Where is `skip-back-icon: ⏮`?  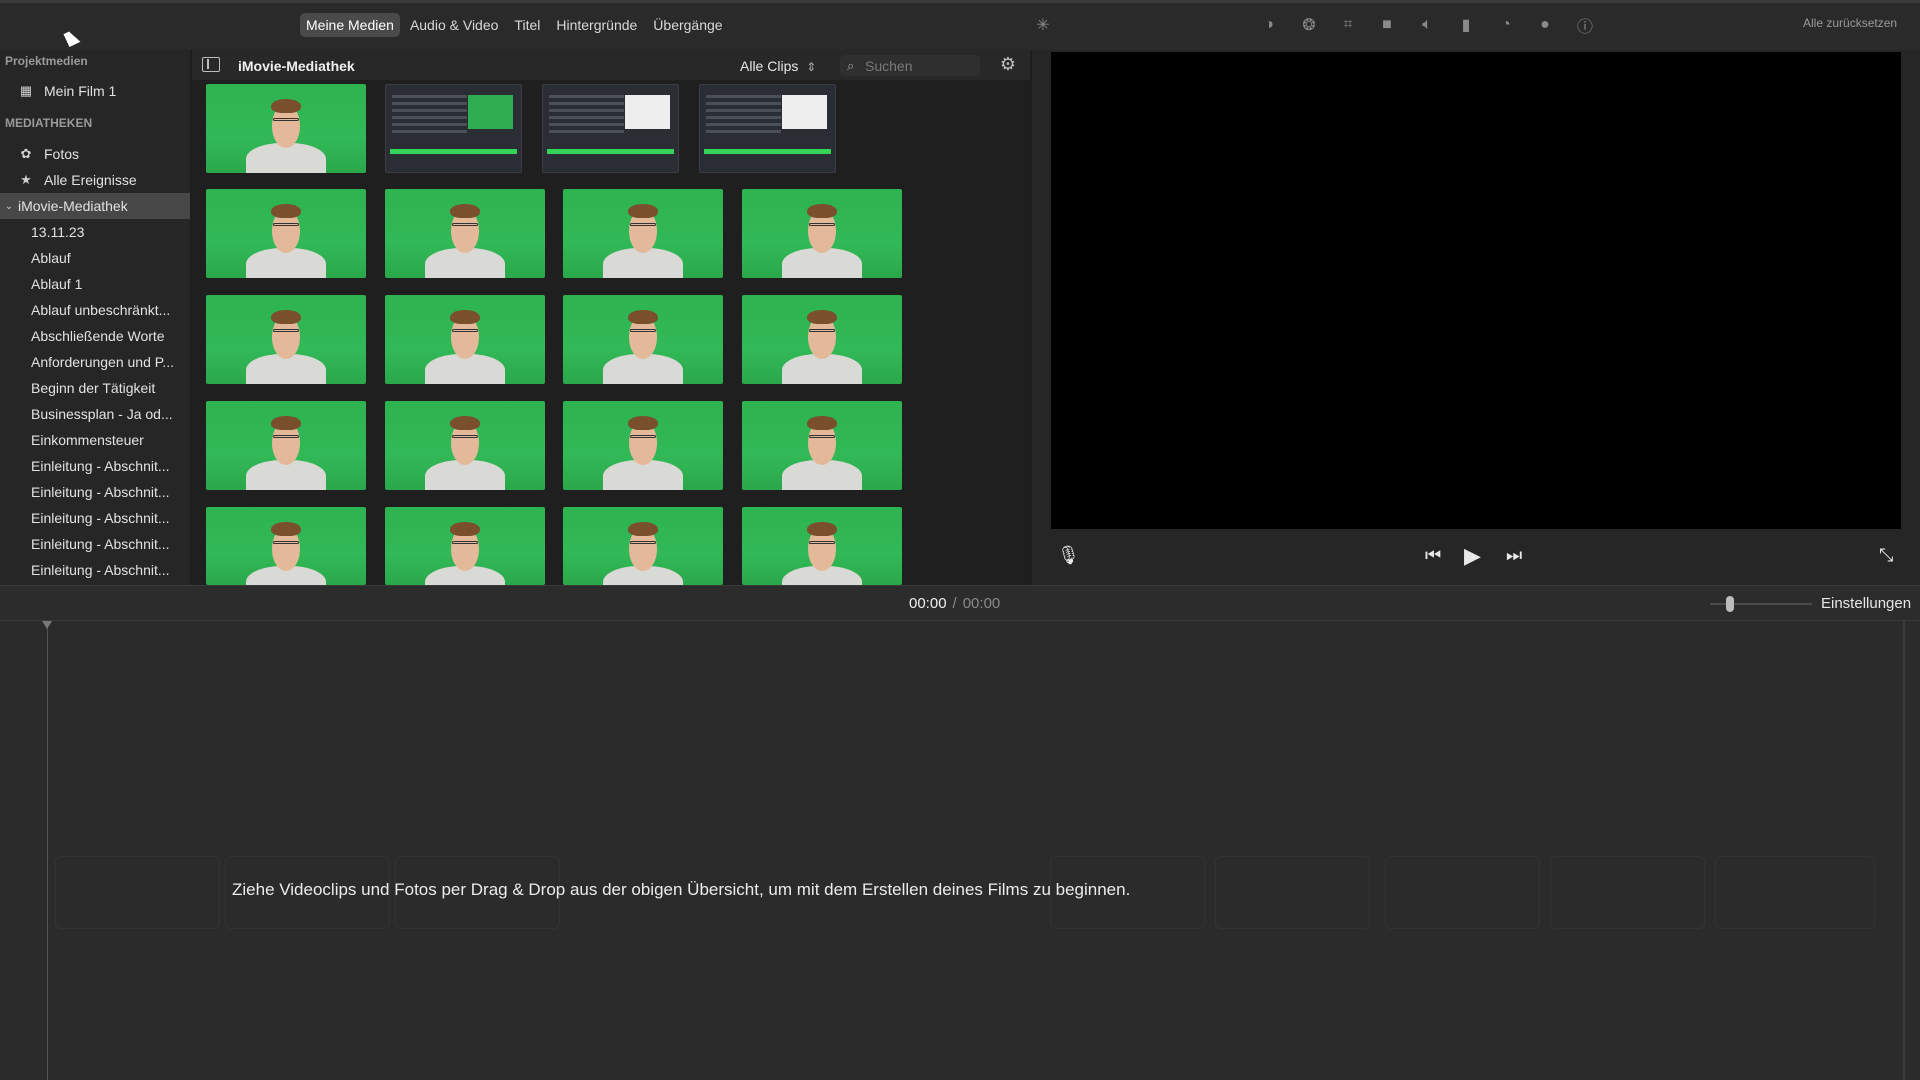
skip-back-icon: ⏮ is located at coordinates (1433, 555).